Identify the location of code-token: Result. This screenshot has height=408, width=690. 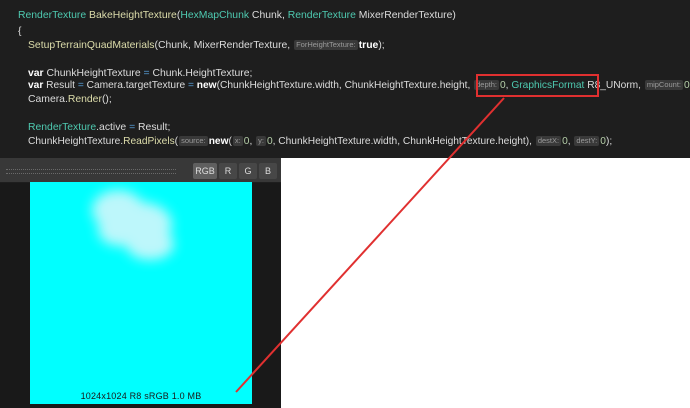
(60, 85).